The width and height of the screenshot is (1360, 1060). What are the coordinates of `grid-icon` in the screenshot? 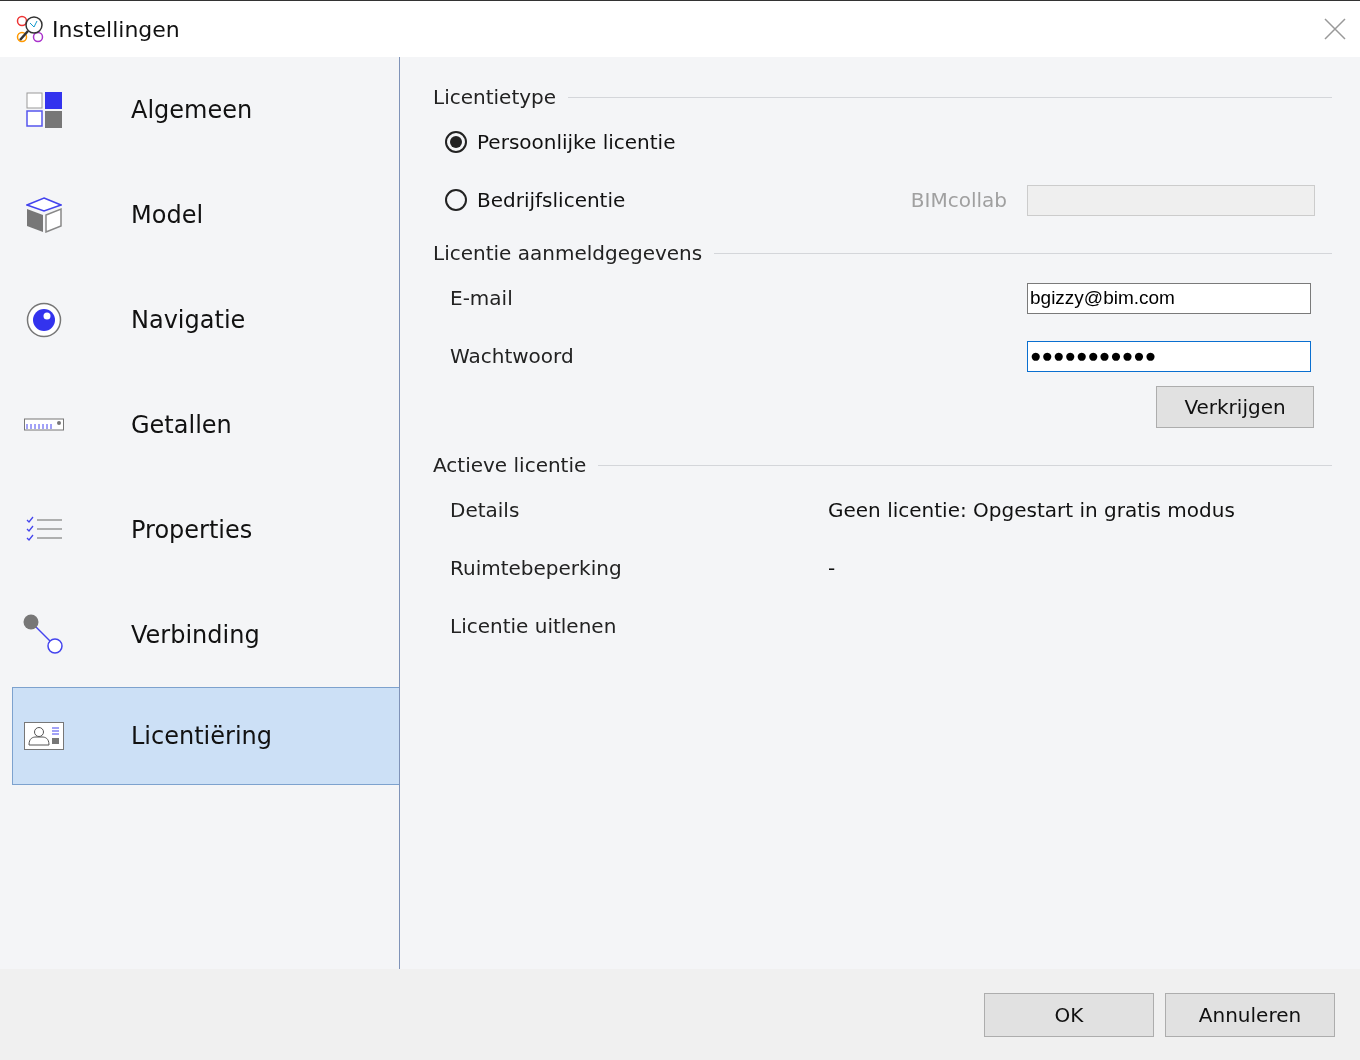 It's located at (44, 109).